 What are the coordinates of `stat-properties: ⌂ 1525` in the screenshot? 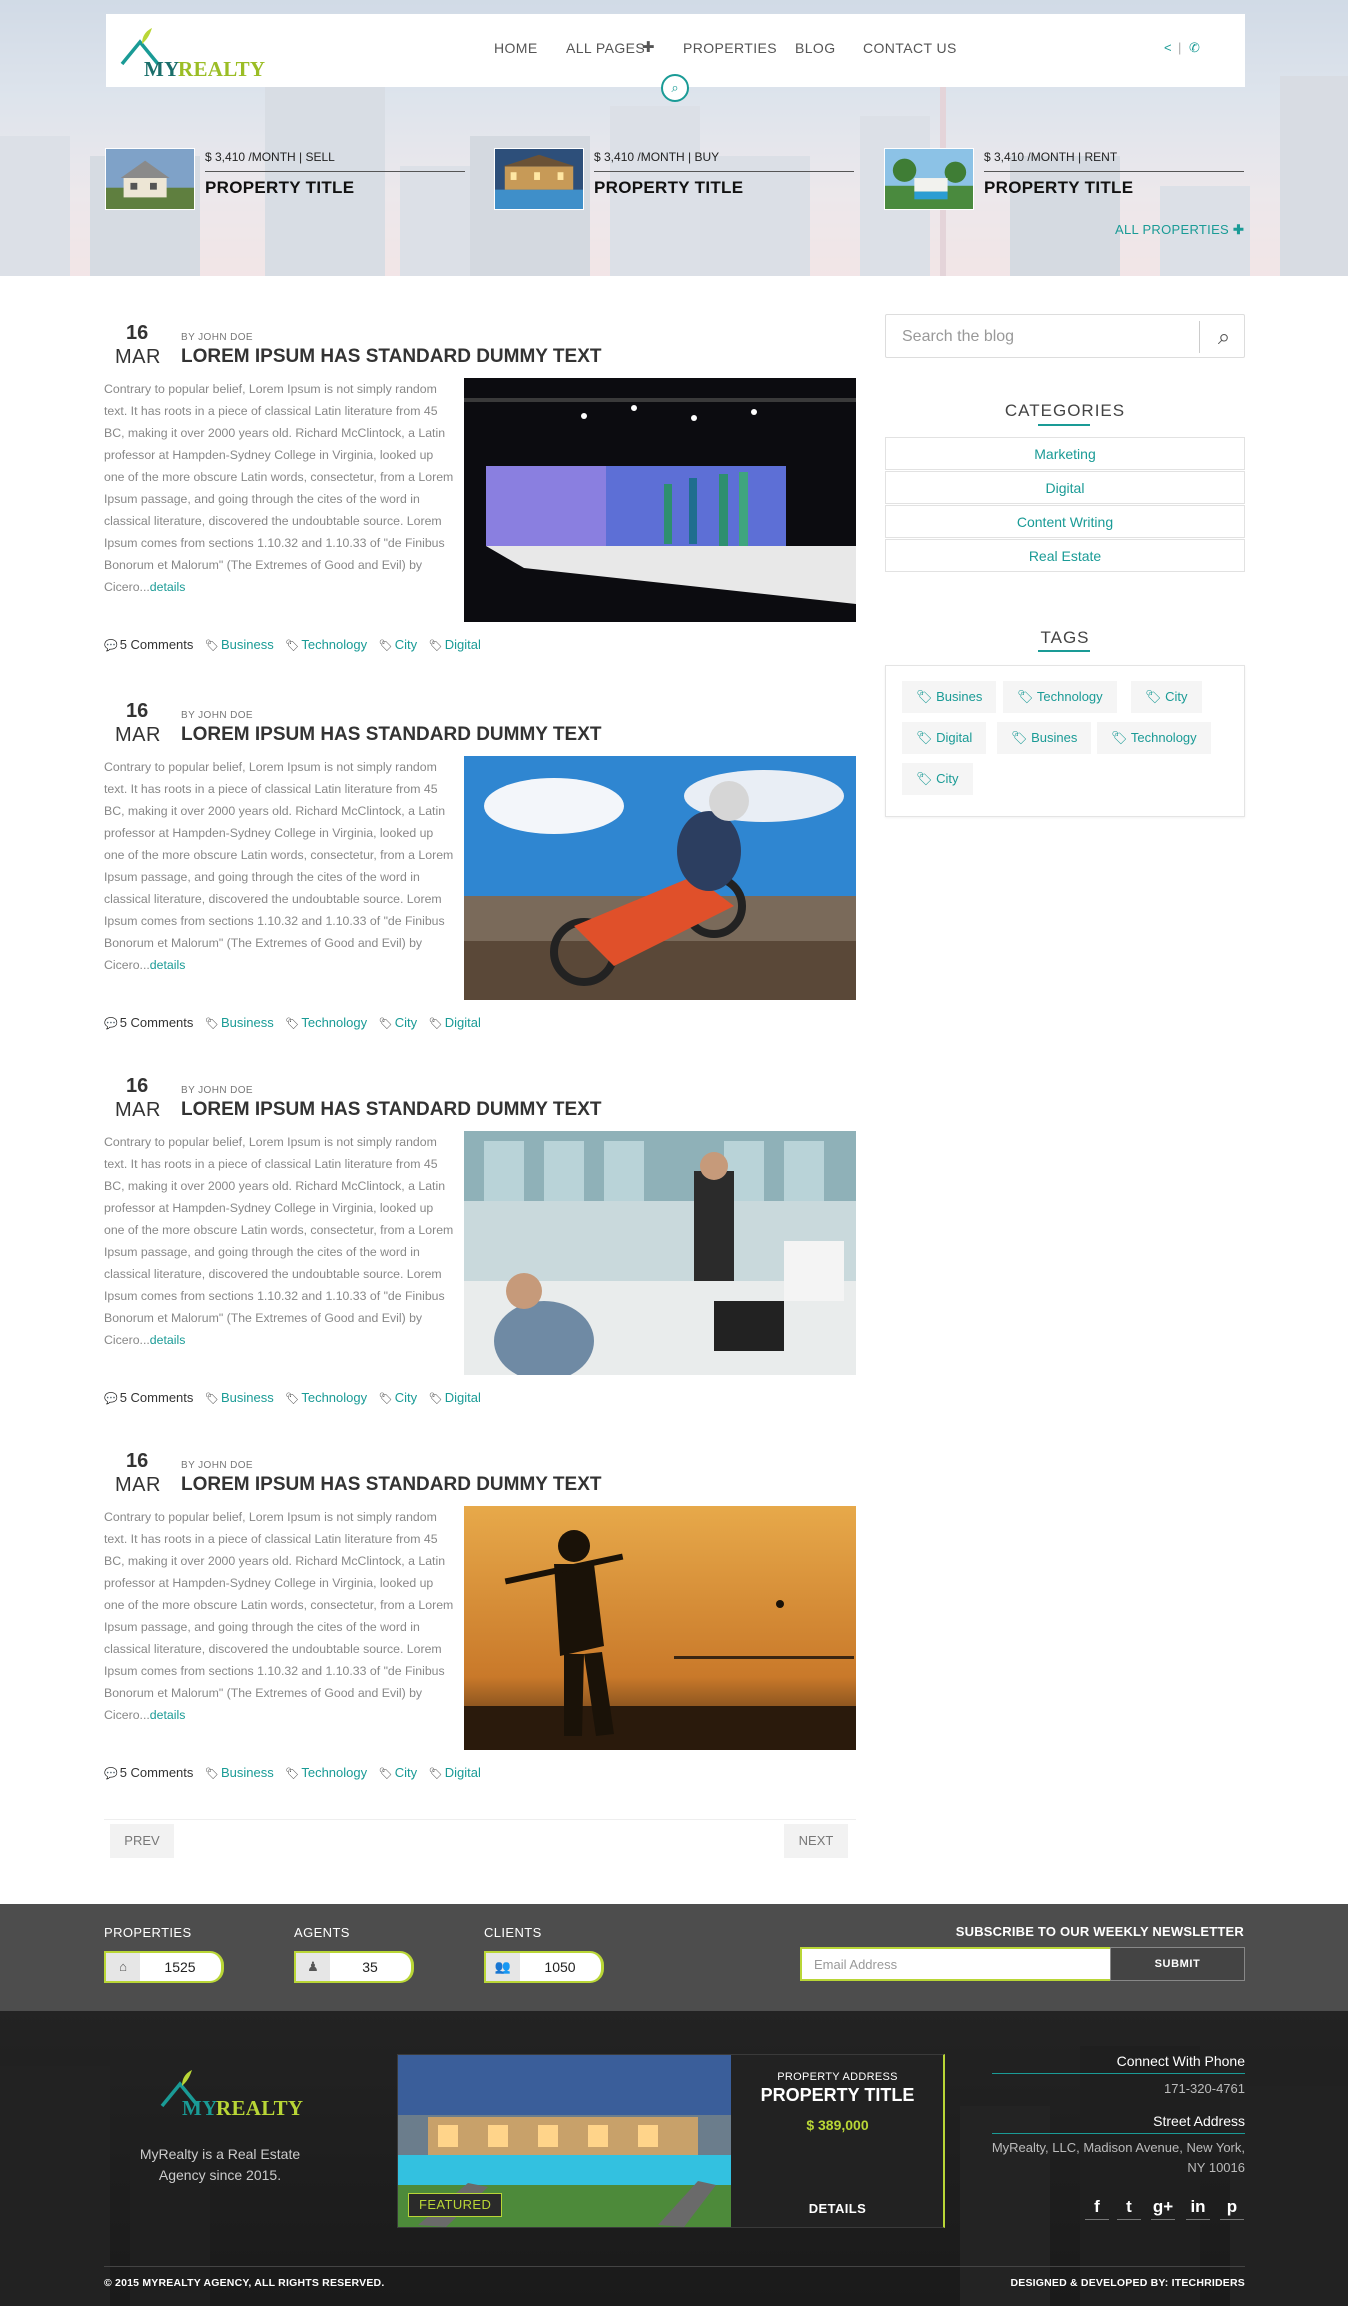 It's located at (164, 1967).